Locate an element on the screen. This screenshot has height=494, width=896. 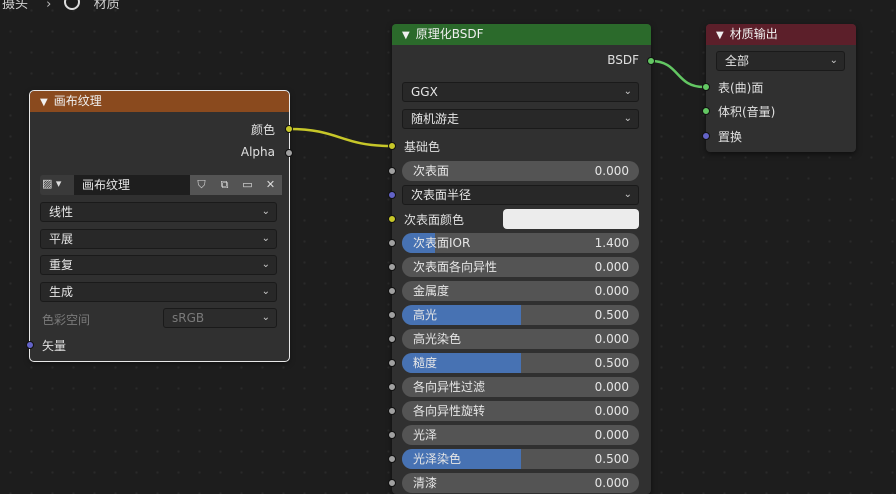
extension-dropdown: 重复 ⌄ is located at coordinates (158, 265).